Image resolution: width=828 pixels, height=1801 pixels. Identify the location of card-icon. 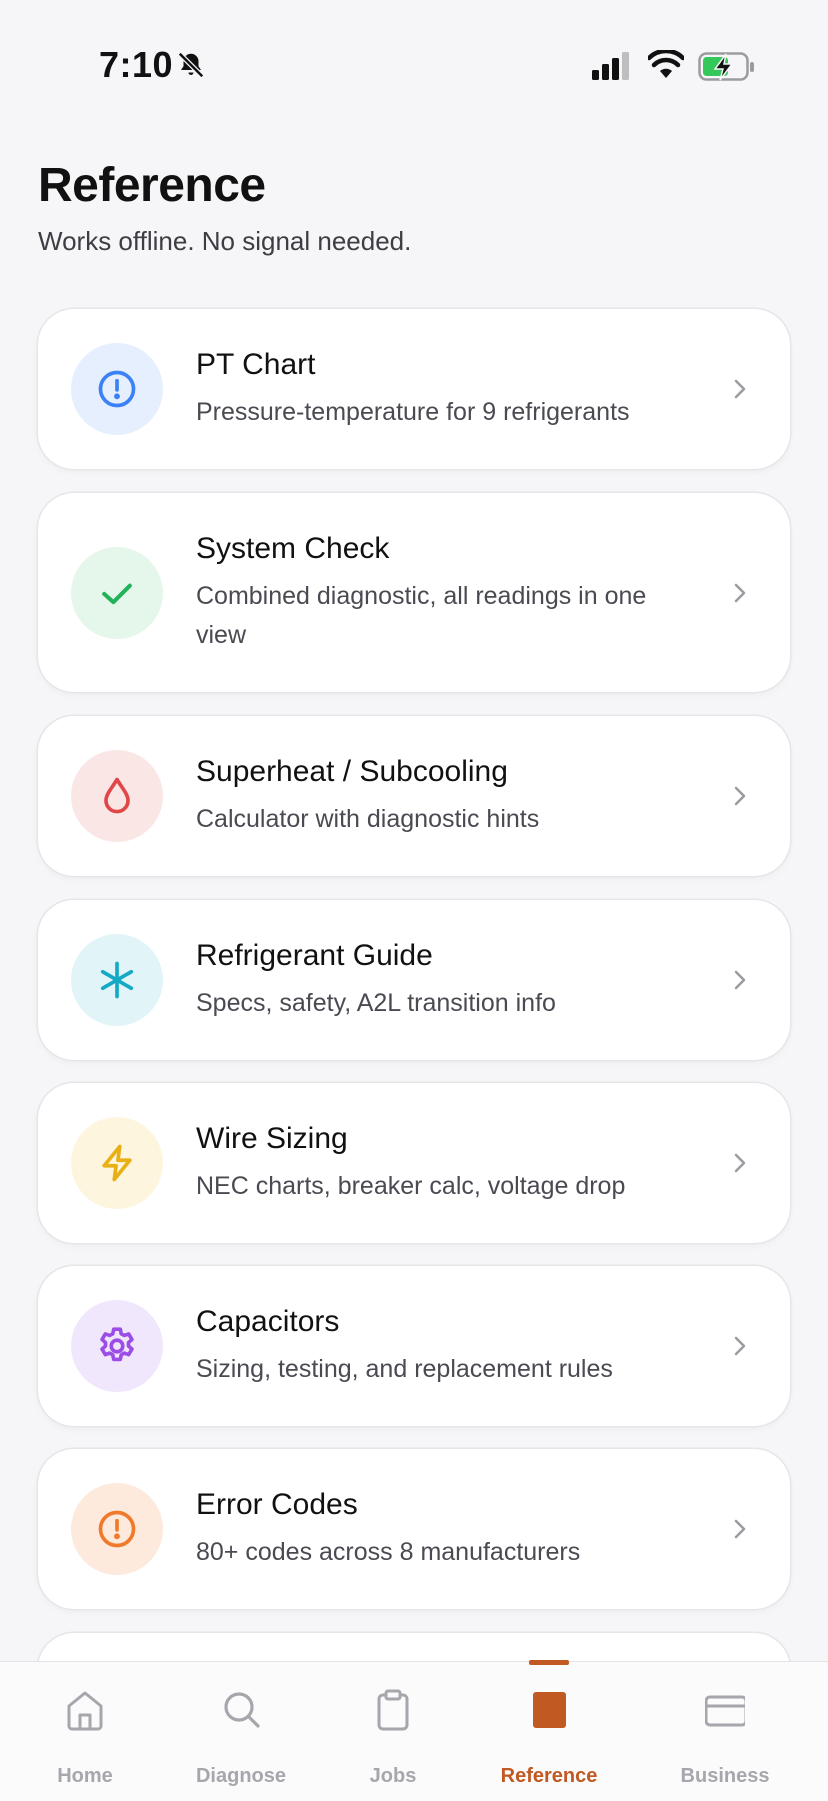
(725, 1711).